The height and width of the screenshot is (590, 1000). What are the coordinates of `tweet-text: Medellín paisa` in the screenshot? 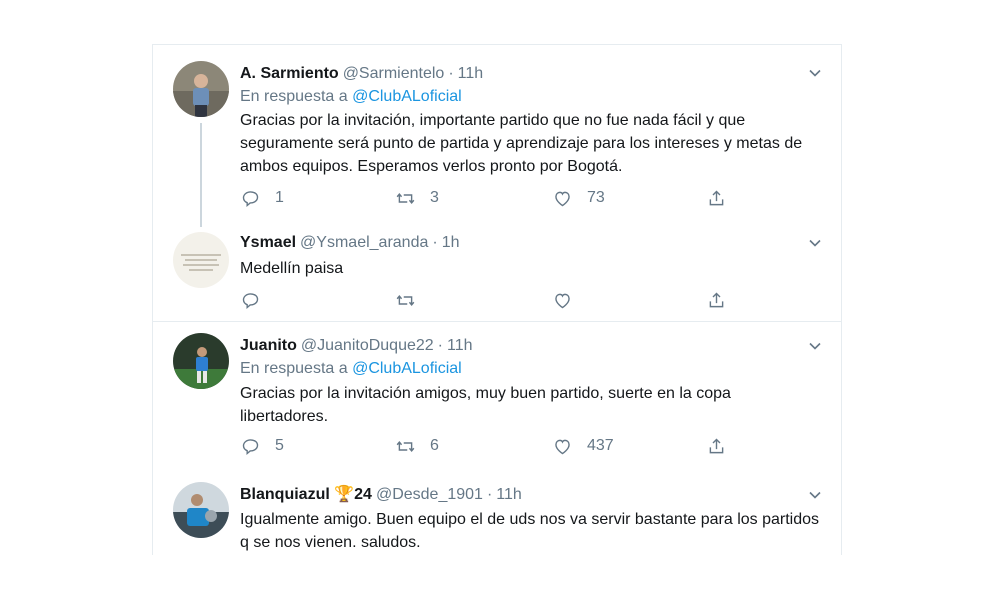 It's located at (292, 268).